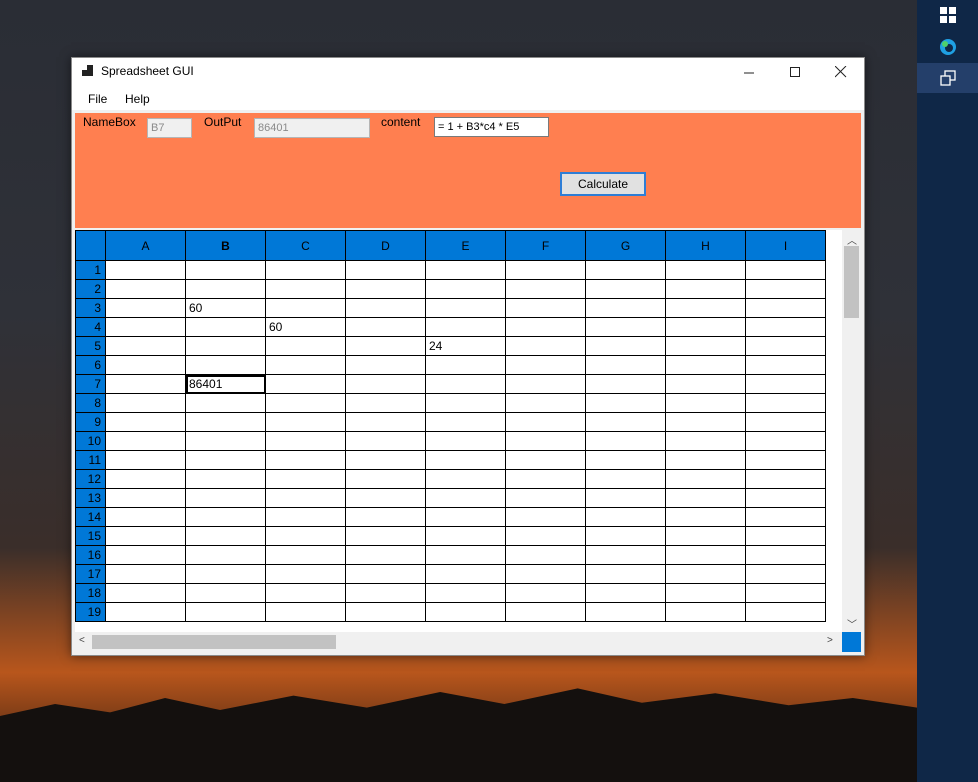 This screenshot has width=978, height=782. Describe the element at coordinates (705, 498) in the screenshot. I see `cell-h13` at that location.